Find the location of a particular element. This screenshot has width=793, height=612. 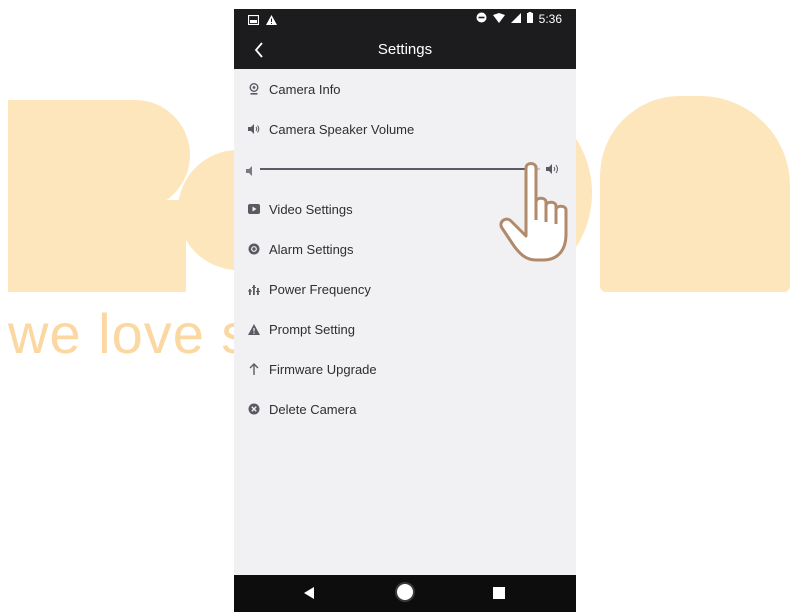

settings-item-power-frequency: Power Frequency is located at coordinates (405, 289).